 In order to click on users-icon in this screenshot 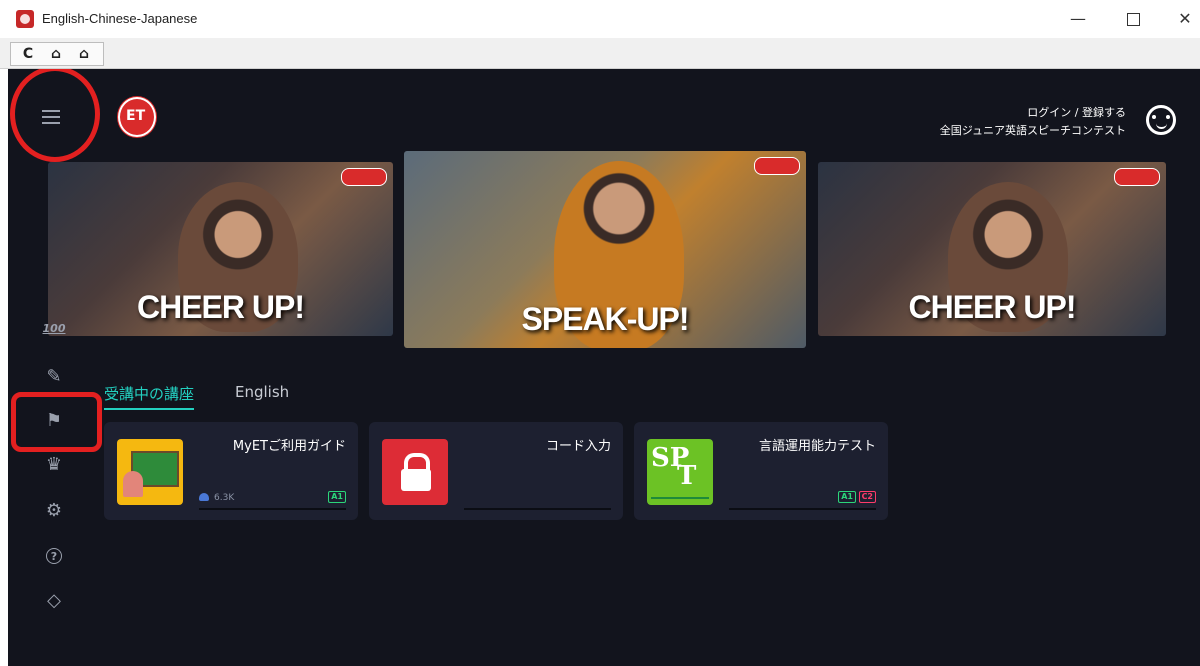, I will do `click(204, 497)`.